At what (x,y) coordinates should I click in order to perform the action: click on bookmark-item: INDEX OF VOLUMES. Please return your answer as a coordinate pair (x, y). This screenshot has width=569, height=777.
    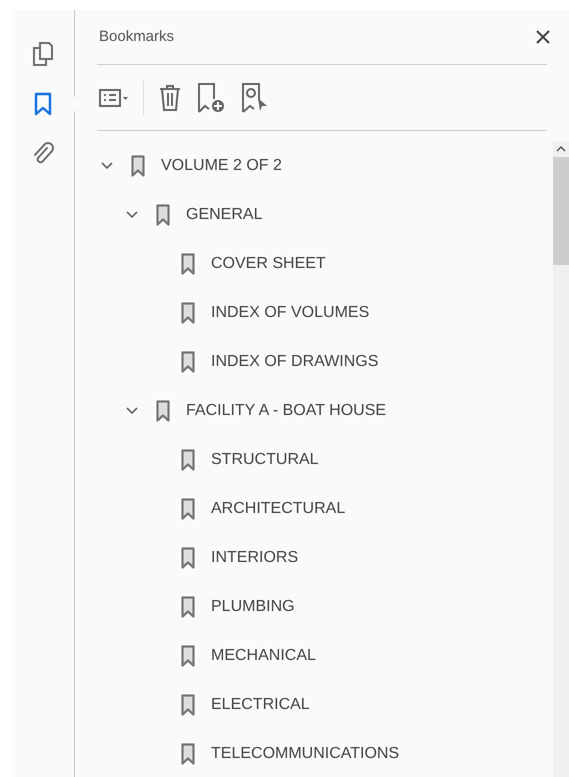
    Looking at the image, I should click on (275, 312).